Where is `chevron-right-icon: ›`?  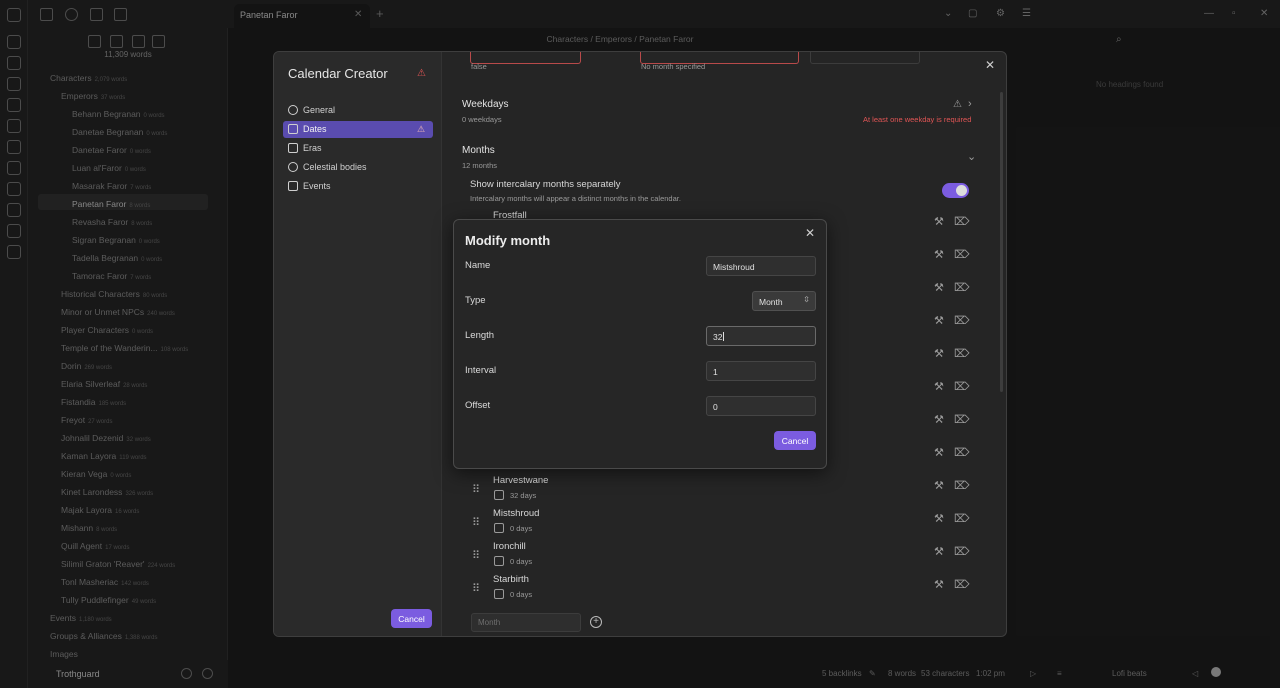 chevron-right-icon: › is located at coordinates (970, 104).